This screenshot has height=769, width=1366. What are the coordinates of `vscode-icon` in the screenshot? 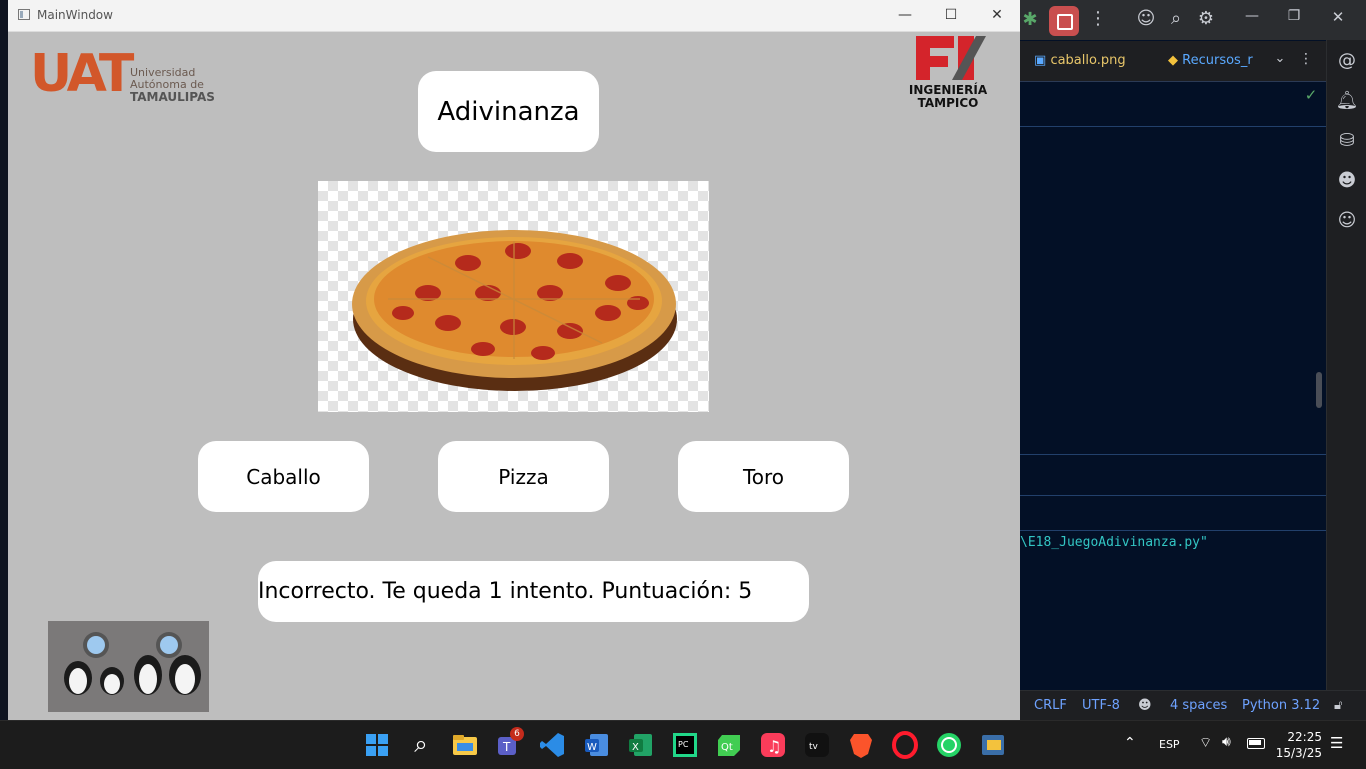 It's located at (553, 745).